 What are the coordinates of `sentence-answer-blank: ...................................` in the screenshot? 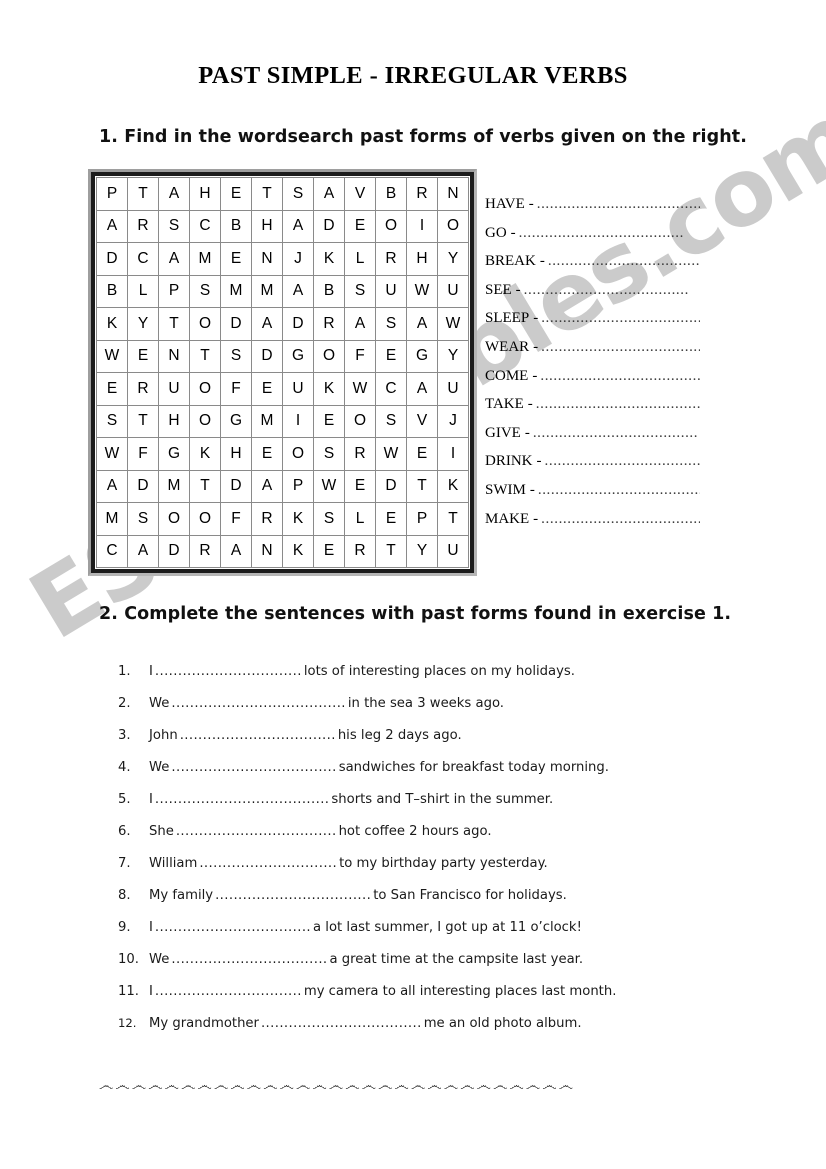 It's located at (341, 1023).